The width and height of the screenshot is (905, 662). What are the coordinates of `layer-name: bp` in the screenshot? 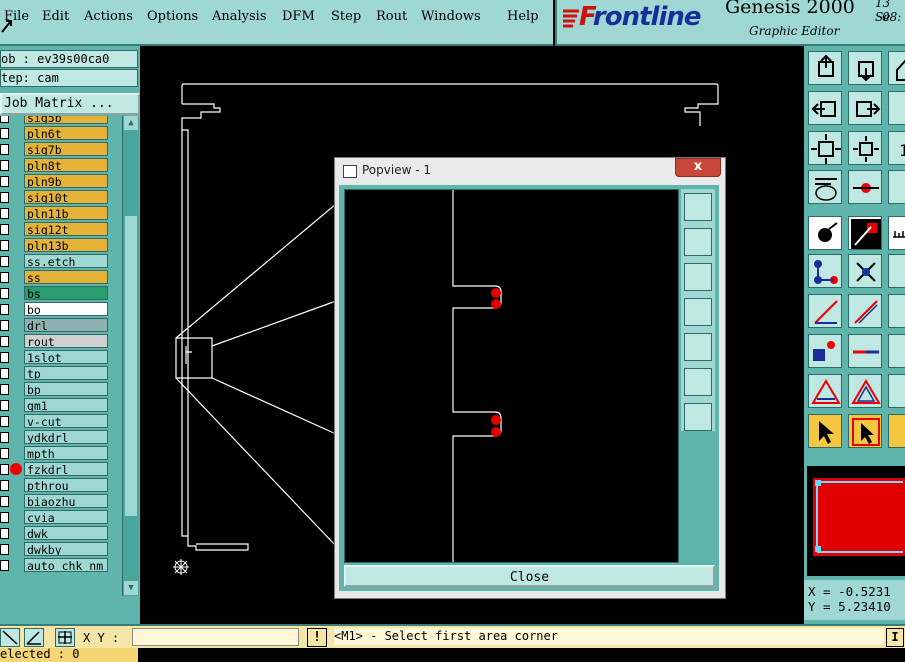 It's located at (66, 389).